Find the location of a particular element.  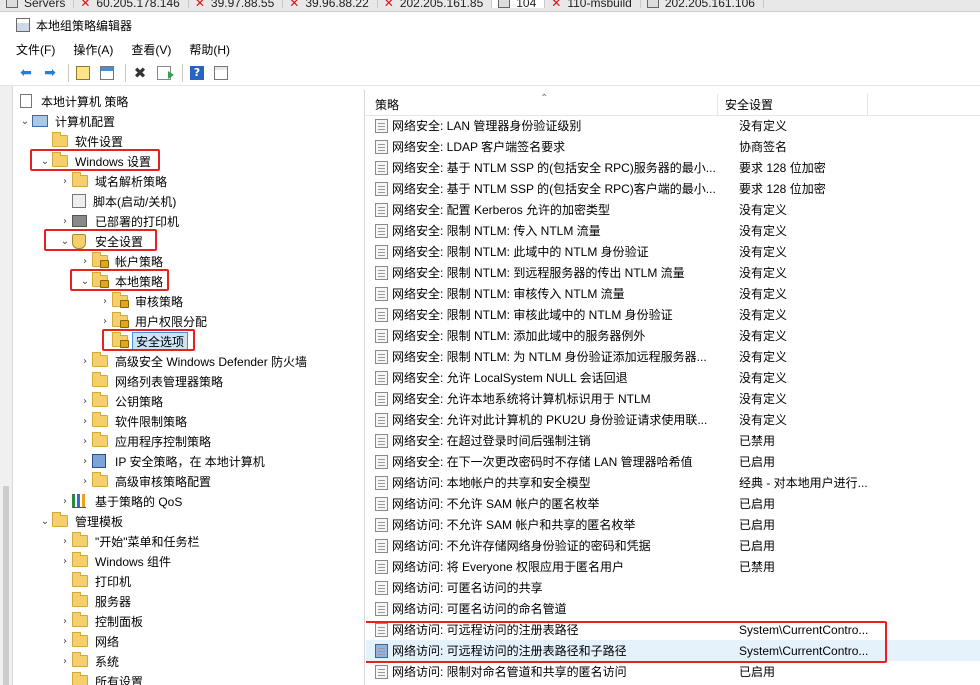

table-row: 网络安全: LDAP 客户端签名要求 协商签名 is located at coordinates (673, 146).